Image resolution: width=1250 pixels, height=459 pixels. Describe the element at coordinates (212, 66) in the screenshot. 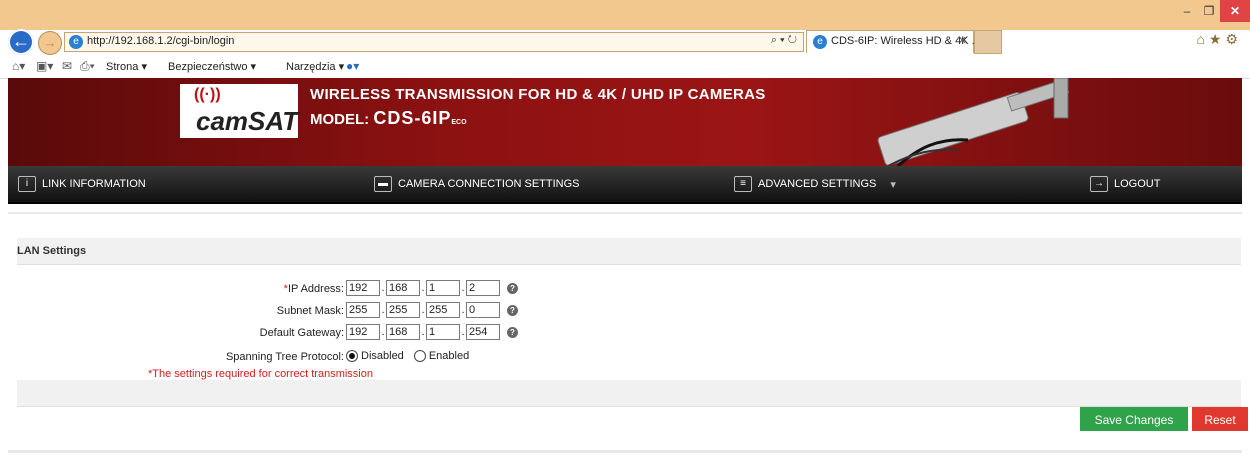

I see `menu-security: Bezpieczeństwo ▾` at that location.